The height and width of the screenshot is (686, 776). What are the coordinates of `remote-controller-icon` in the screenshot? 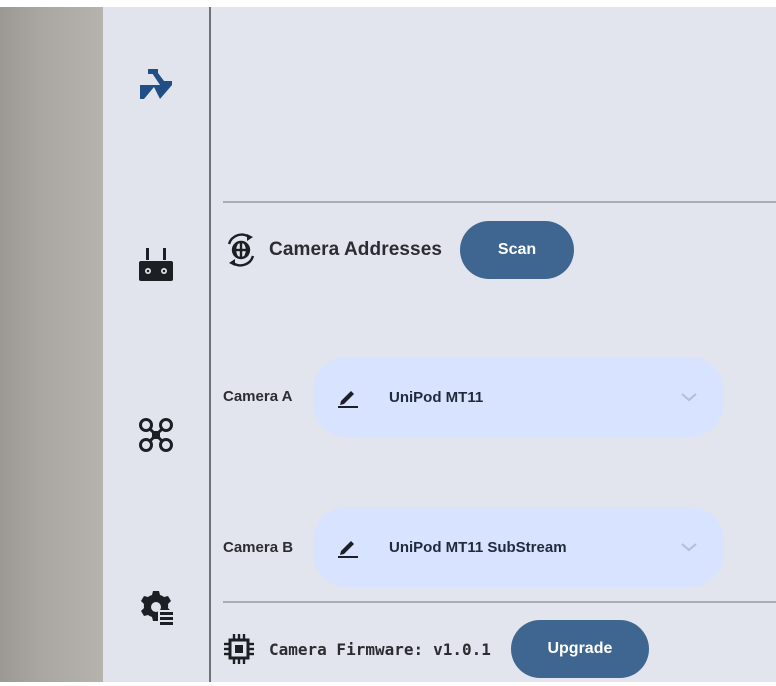 It's located at (156, 265).